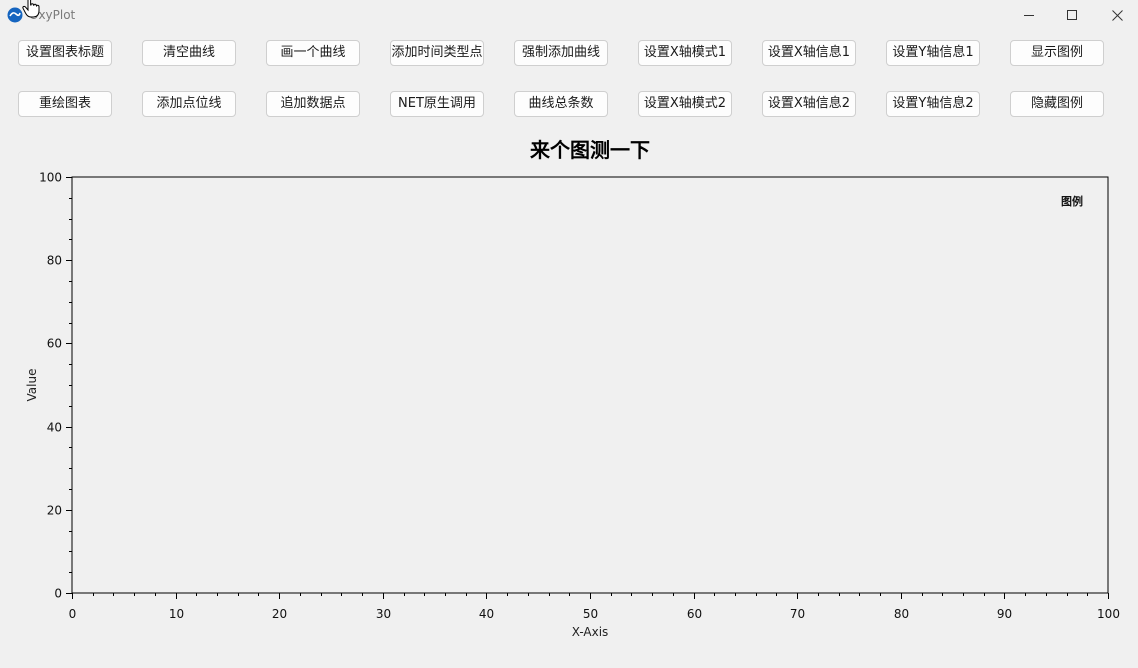 Image resolution: width=1138 pixels, height=668 pixels. I want to click on y-tick-label: 40, so click(54, 428).